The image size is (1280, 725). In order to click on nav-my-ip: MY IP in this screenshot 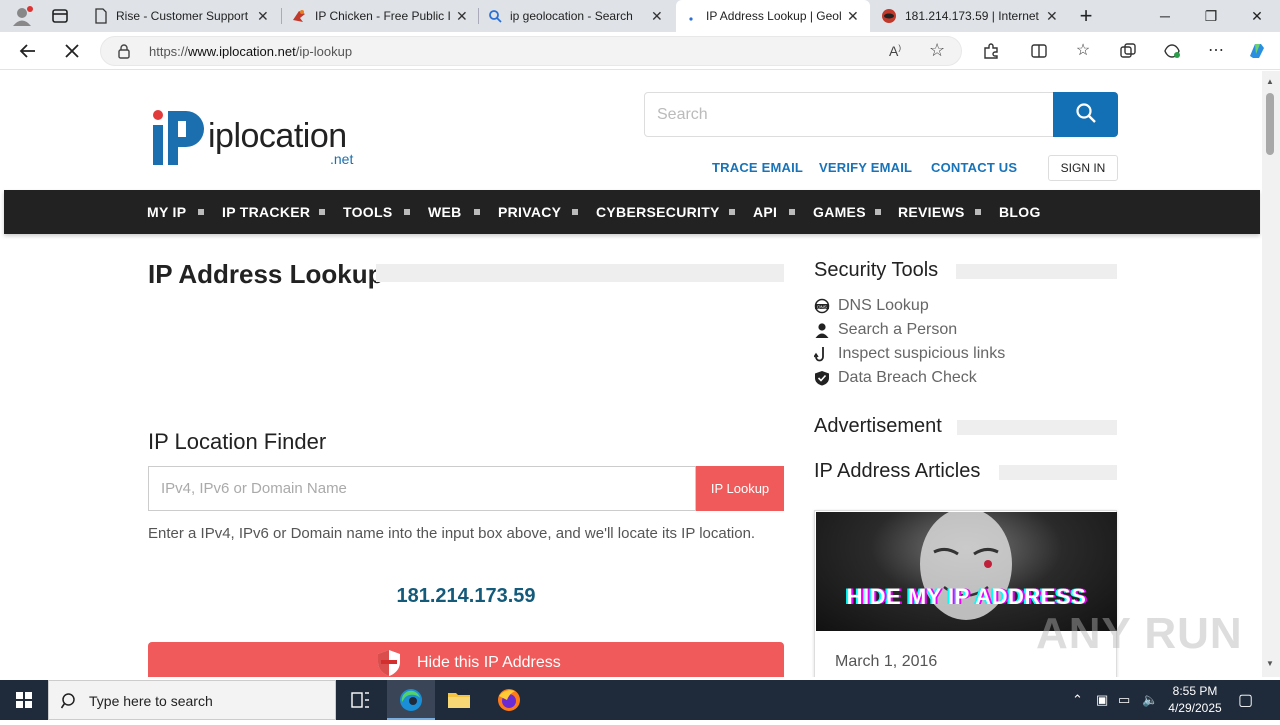, I will do `click(166, 212)`.